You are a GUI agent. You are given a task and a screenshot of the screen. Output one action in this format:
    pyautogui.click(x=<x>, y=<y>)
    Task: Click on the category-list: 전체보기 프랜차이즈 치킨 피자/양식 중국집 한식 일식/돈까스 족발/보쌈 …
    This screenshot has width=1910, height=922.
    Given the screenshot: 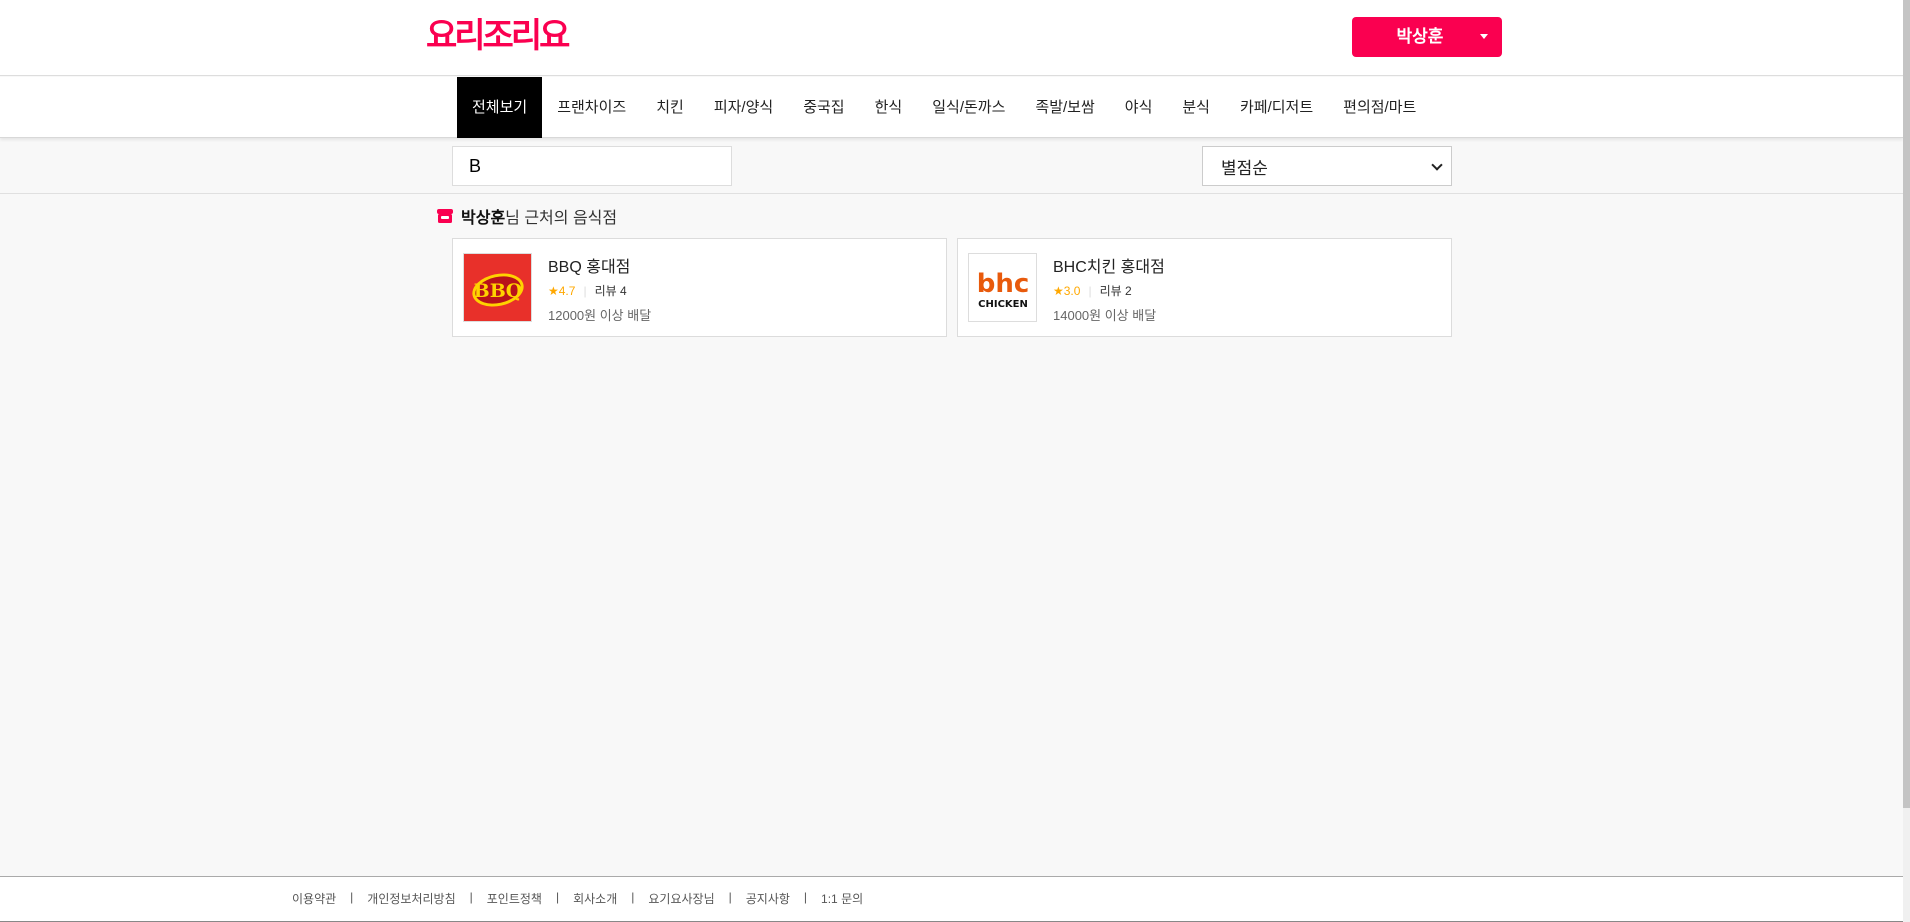 What is the action you would take?
    pyautogui.click(x=944, y=107)
    